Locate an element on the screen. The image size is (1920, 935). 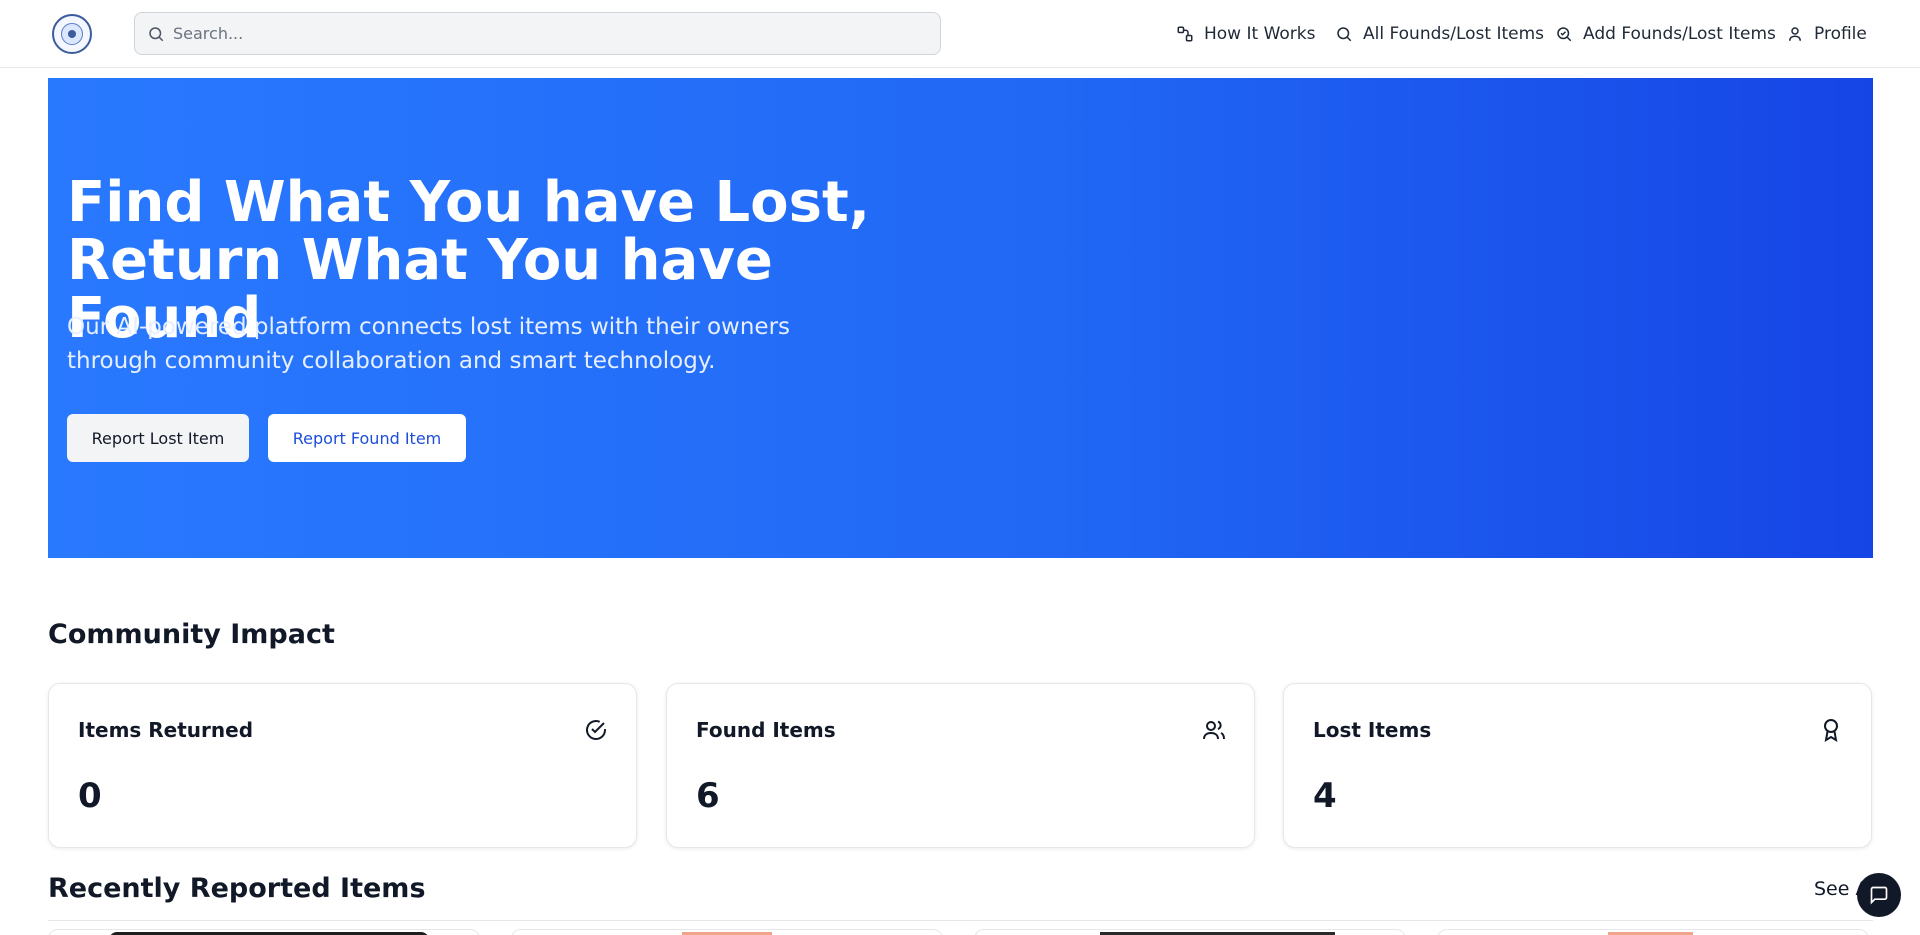
search-input is located at coordinates (553, 33).